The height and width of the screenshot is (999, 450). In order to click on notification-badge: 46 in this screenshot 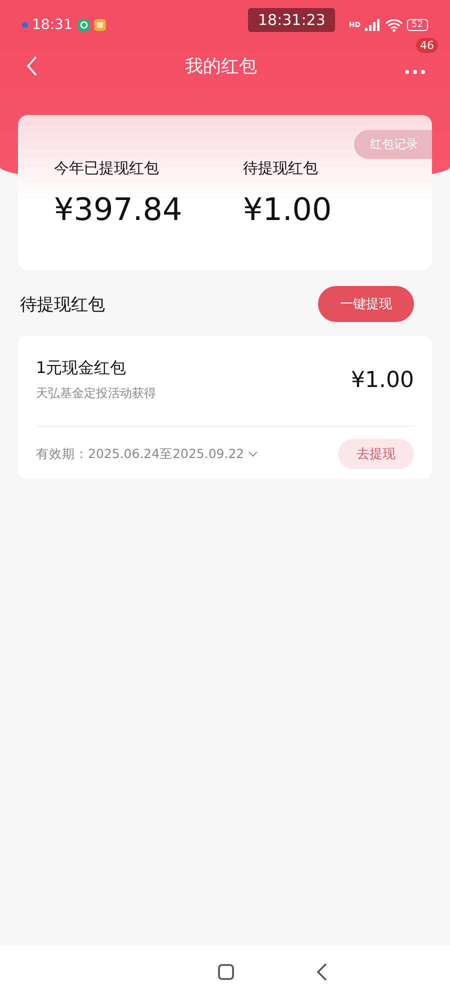, I will do `click(427, 45)`.